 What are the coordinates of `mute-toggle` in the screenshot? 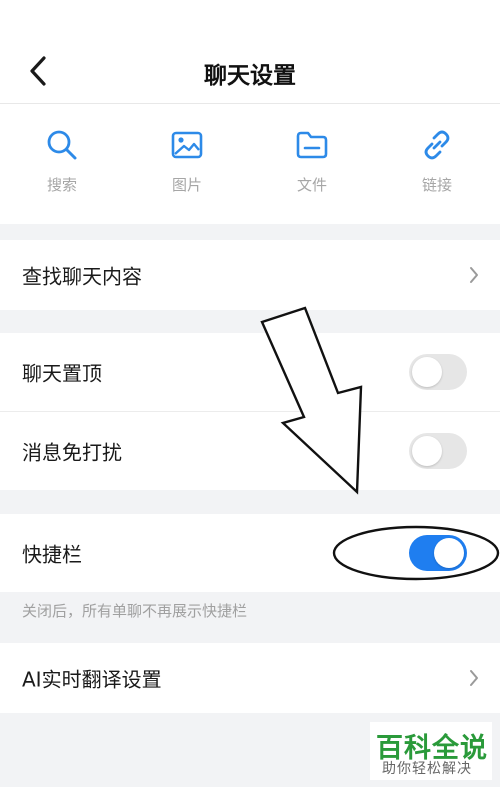 It's located at (438, 451).